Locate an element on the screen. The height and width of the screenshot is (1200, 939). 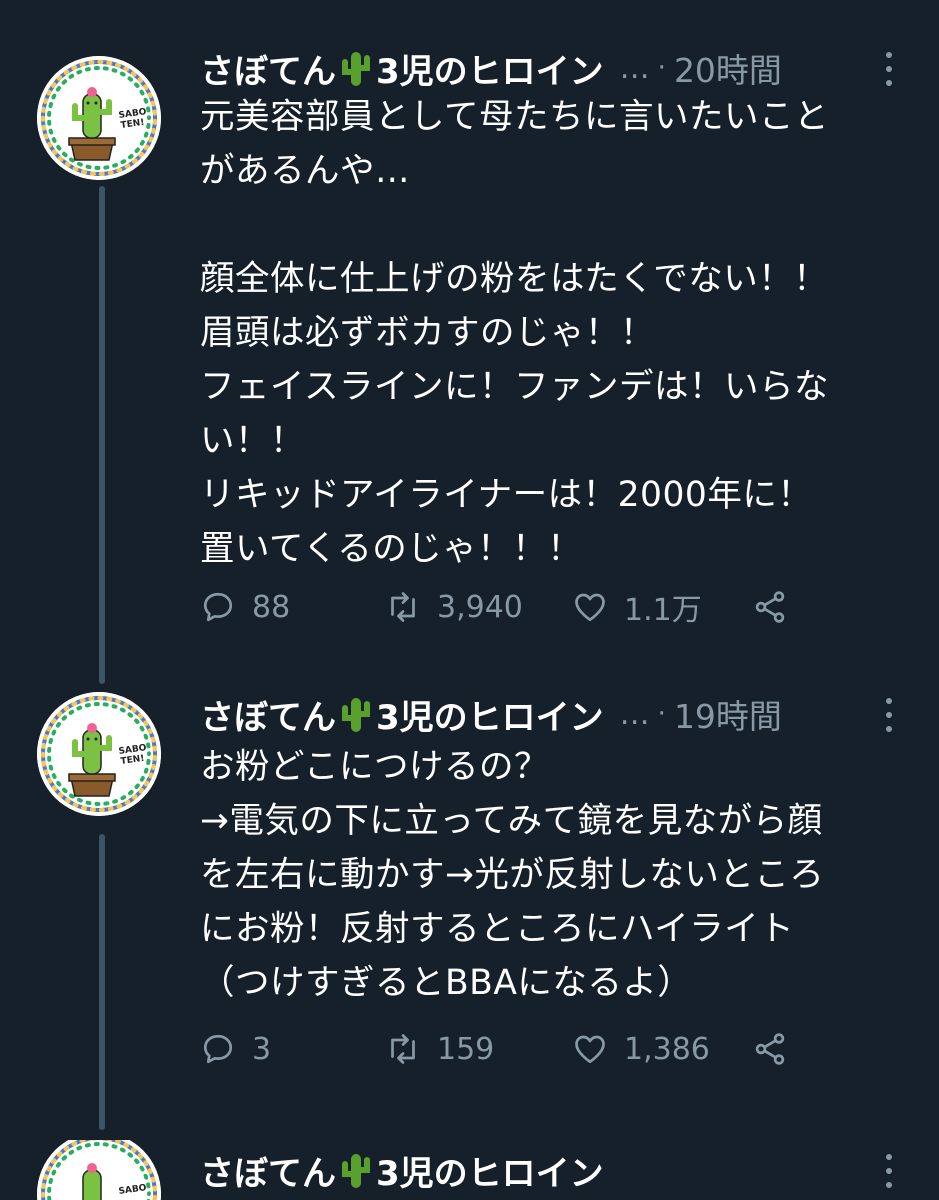
reply-button: 3 is located at coordinates (235, 1049).